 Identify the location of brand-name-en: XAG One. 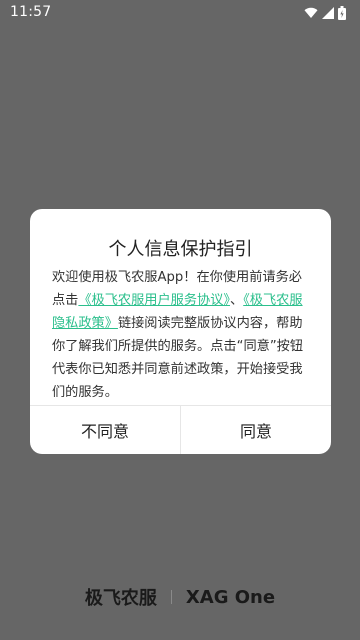
(230, 597).